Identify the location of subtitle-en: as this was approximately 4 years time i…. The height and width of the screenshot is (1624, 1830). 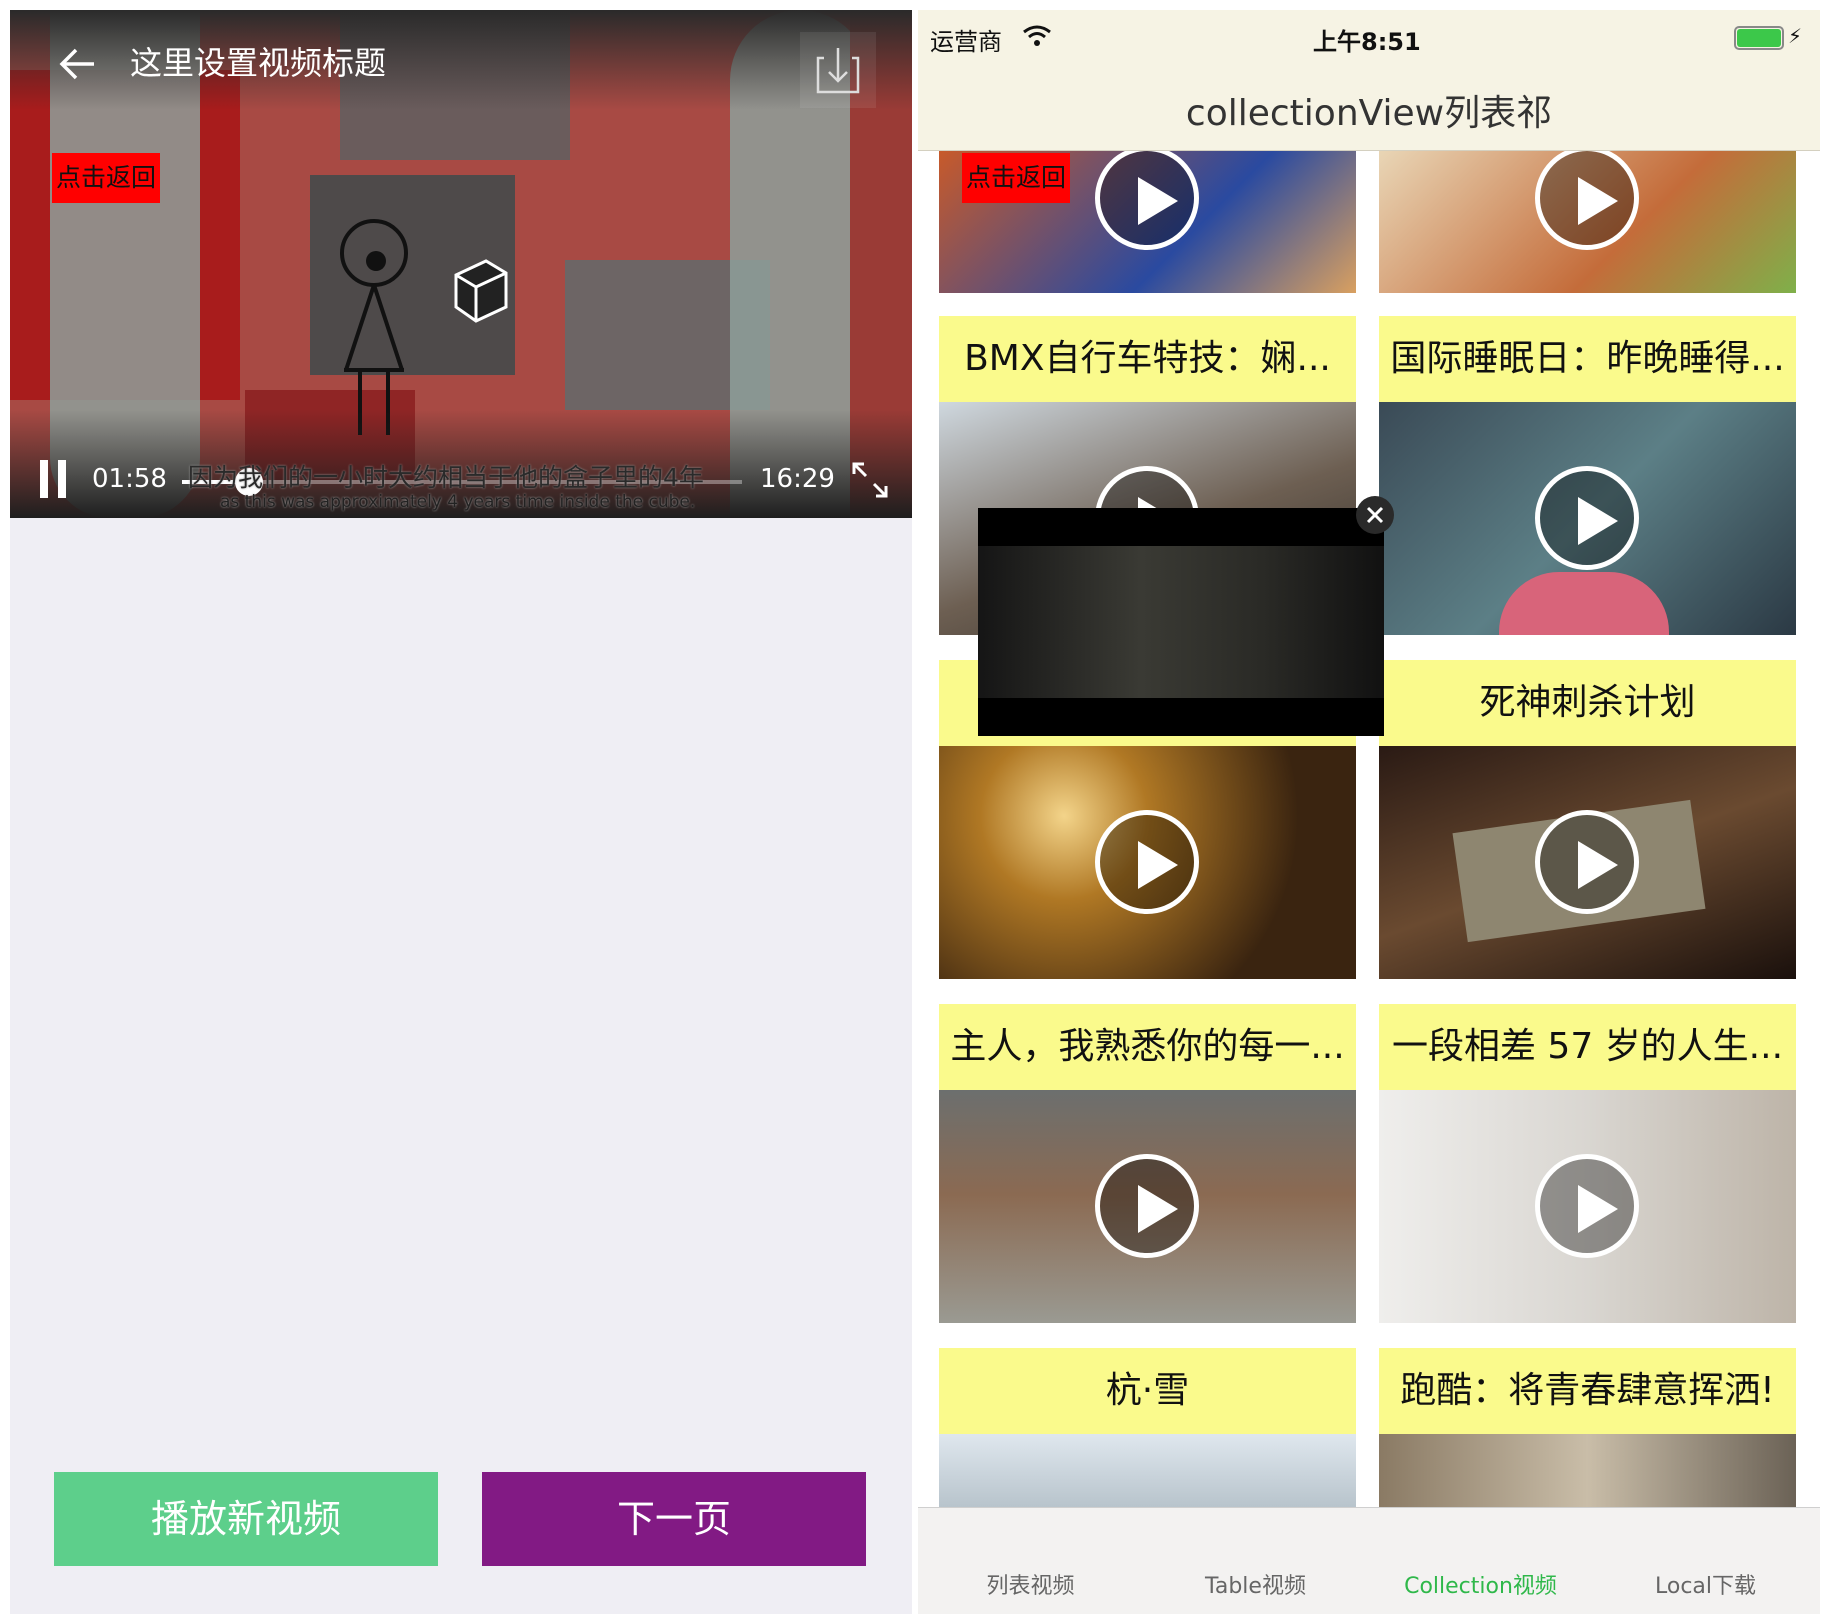
(458, 502).